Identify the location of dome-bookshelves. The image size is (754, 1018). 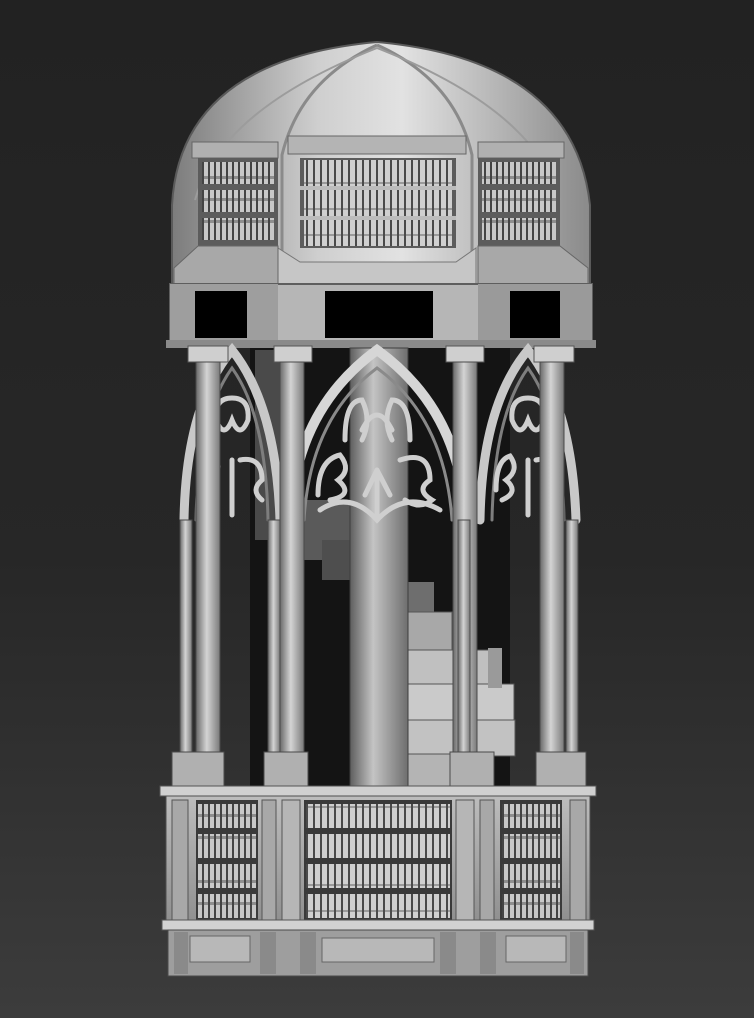
(381, 222).